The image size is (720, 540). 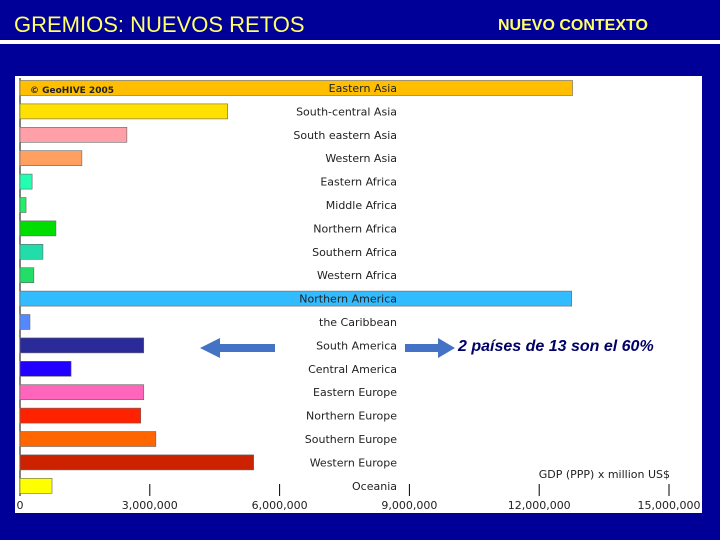 I want to click on category-label: Western Europe, so click(x=354, y=462).